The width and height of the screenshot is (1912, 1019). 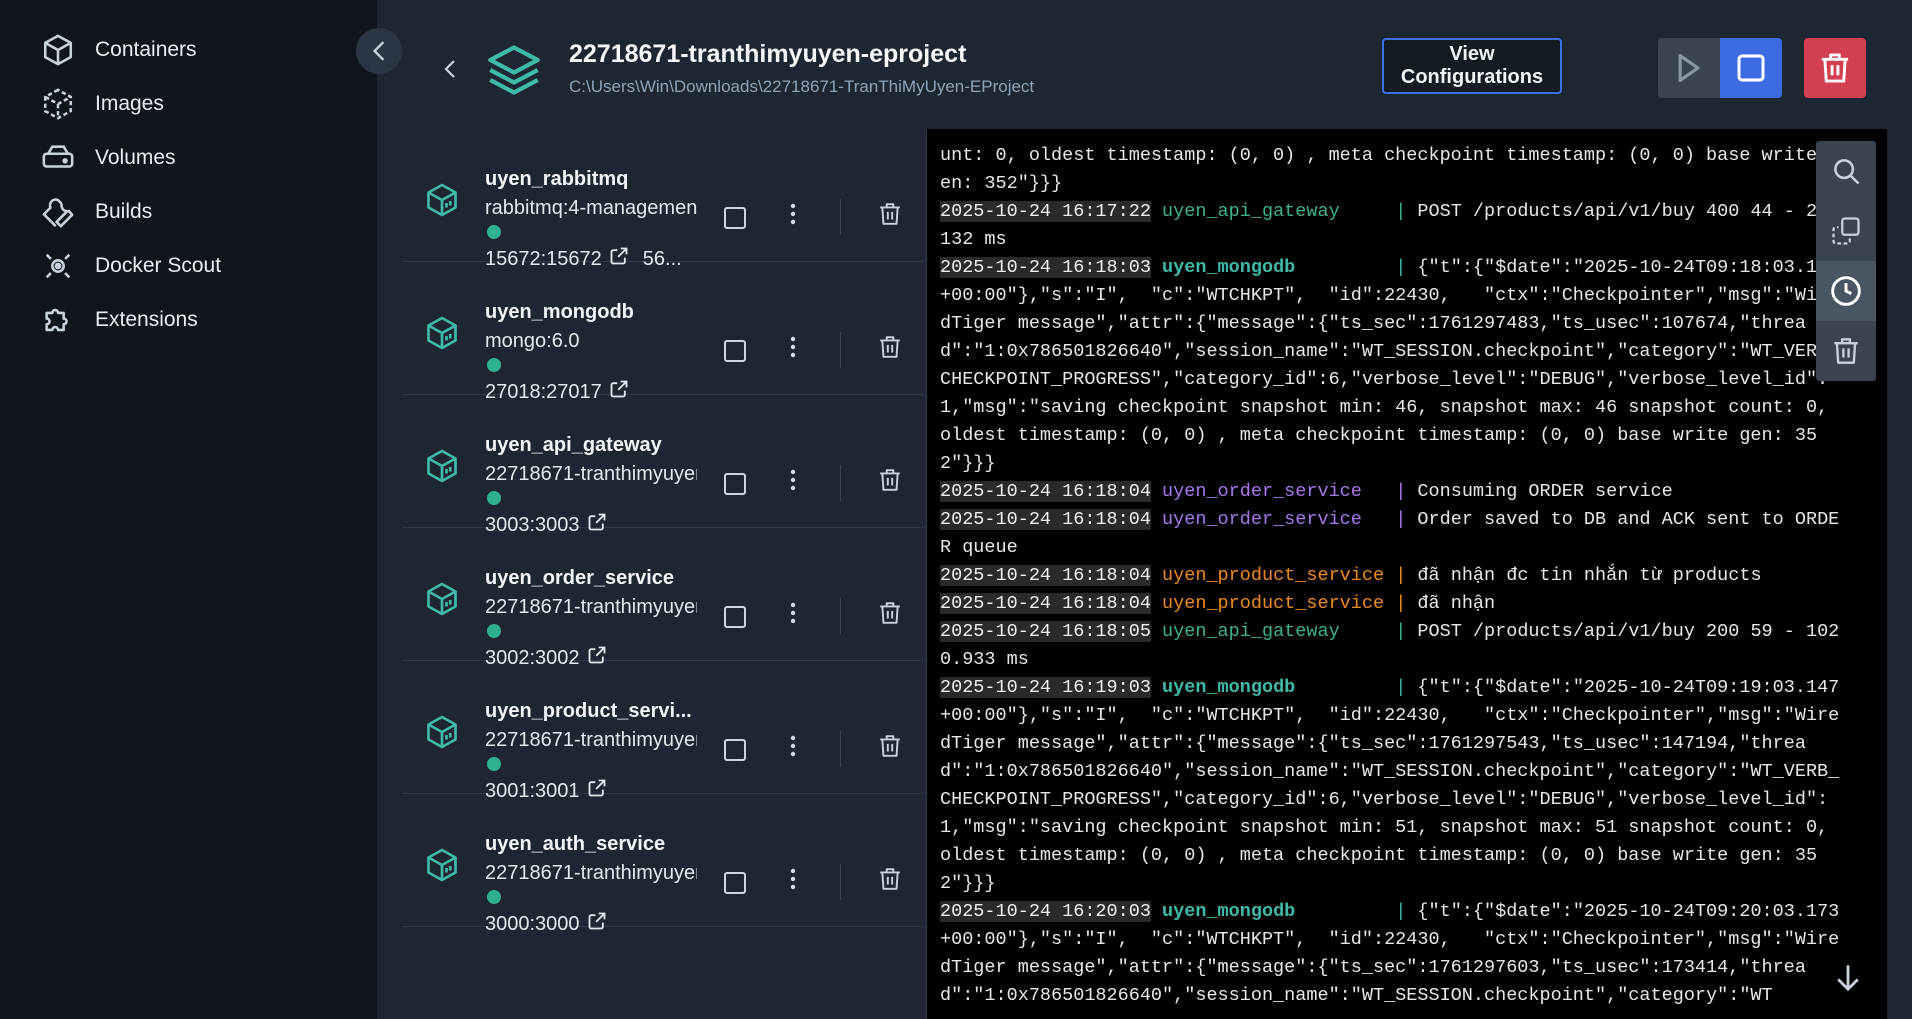 What do you see at coordinates (1456, 603) in the screenshot?
I see `log-message: đã nhận` at bounding box center [1456, 603].